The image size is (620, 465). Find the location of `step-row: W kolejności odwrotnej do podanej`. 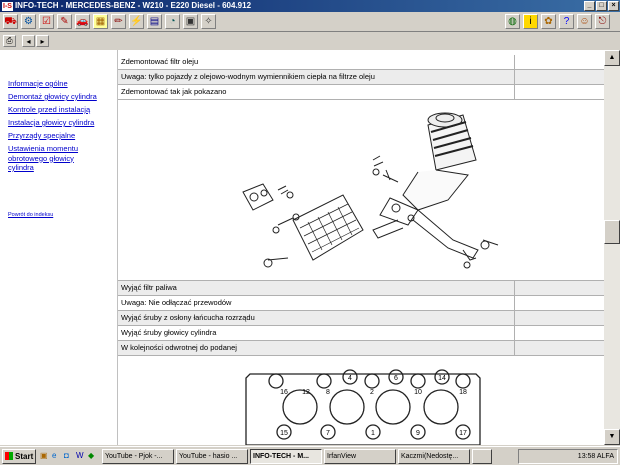

step-row: W kolejności odwrotnej do podanej is located at coordinates (361, 348).